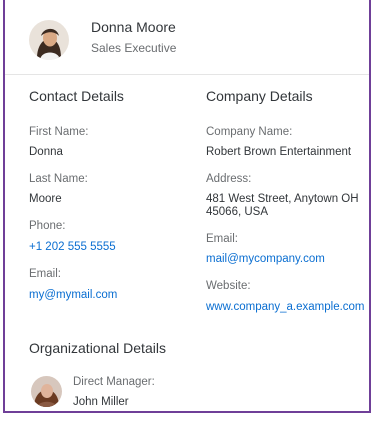 The height and width of the screenshot is (423, 382). What do you see at coordinates (58, 179) in the screenshot?
I see `last-name-label: Last Name:` at bounding box center [58, 179].